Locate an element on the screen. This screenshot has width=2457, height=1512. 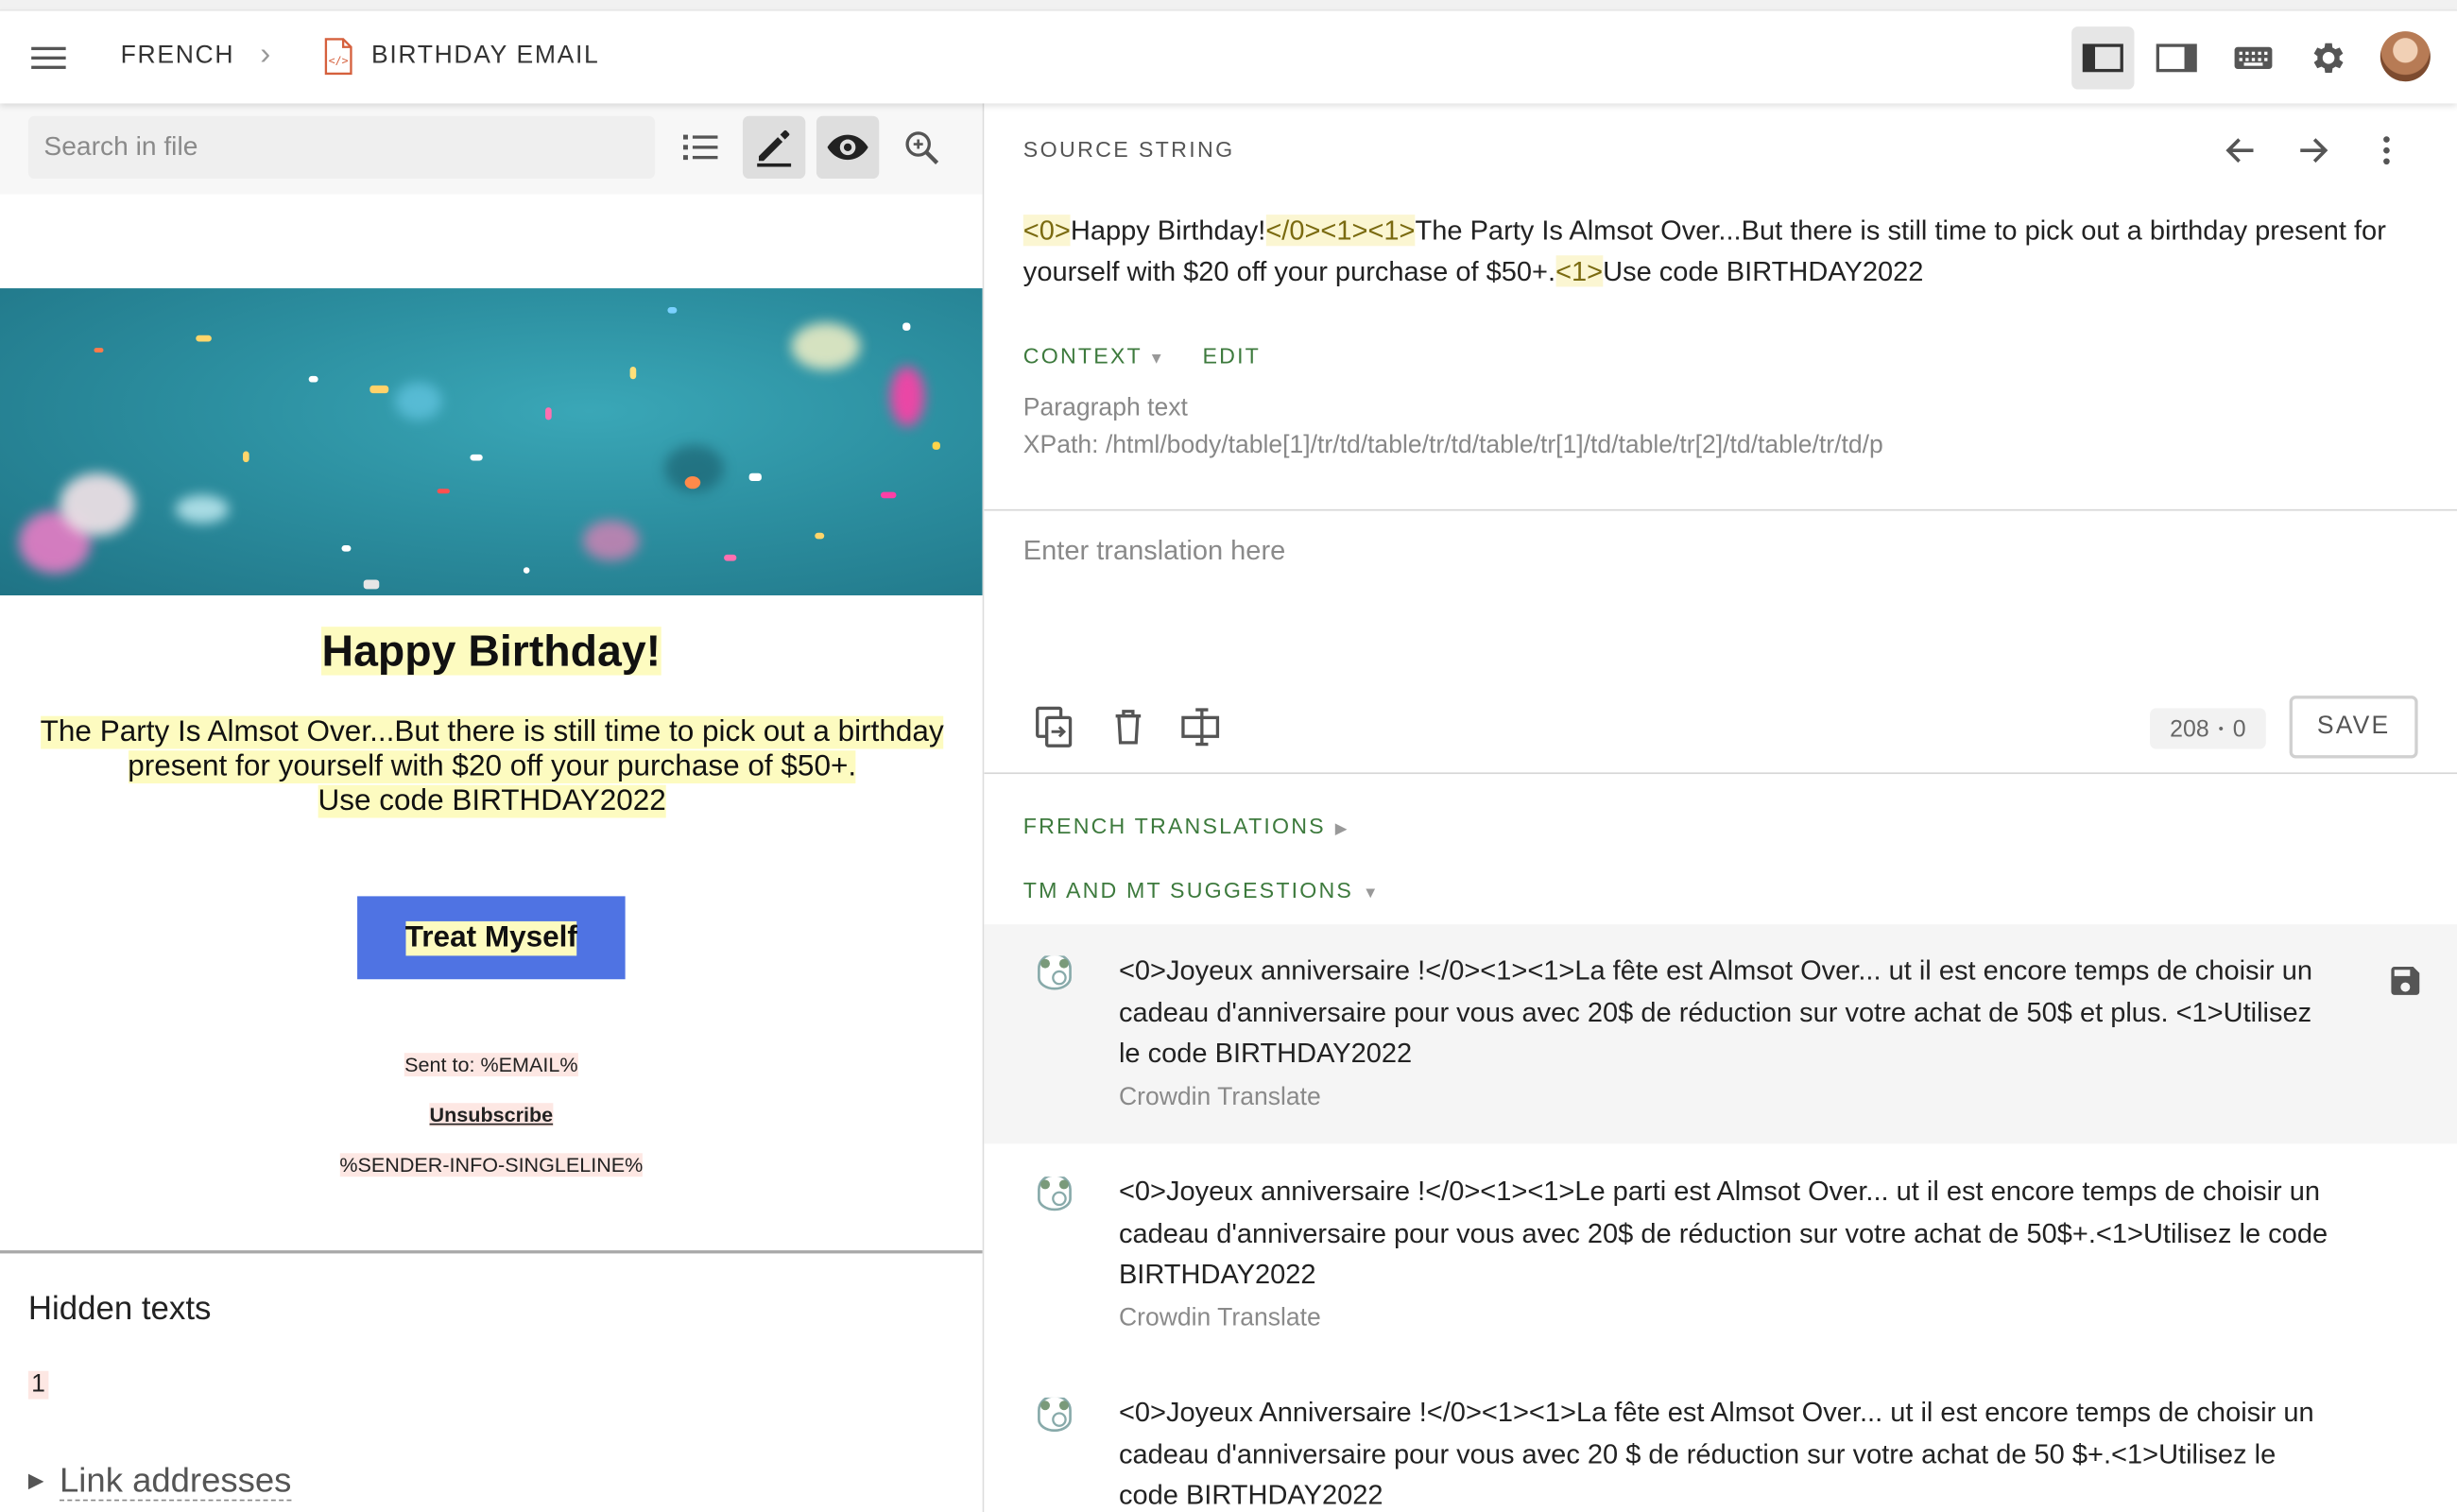
tm-mt-toggle: TM AND MT SUGGESTIONS ▼ is located at coordinates (1202, 889).